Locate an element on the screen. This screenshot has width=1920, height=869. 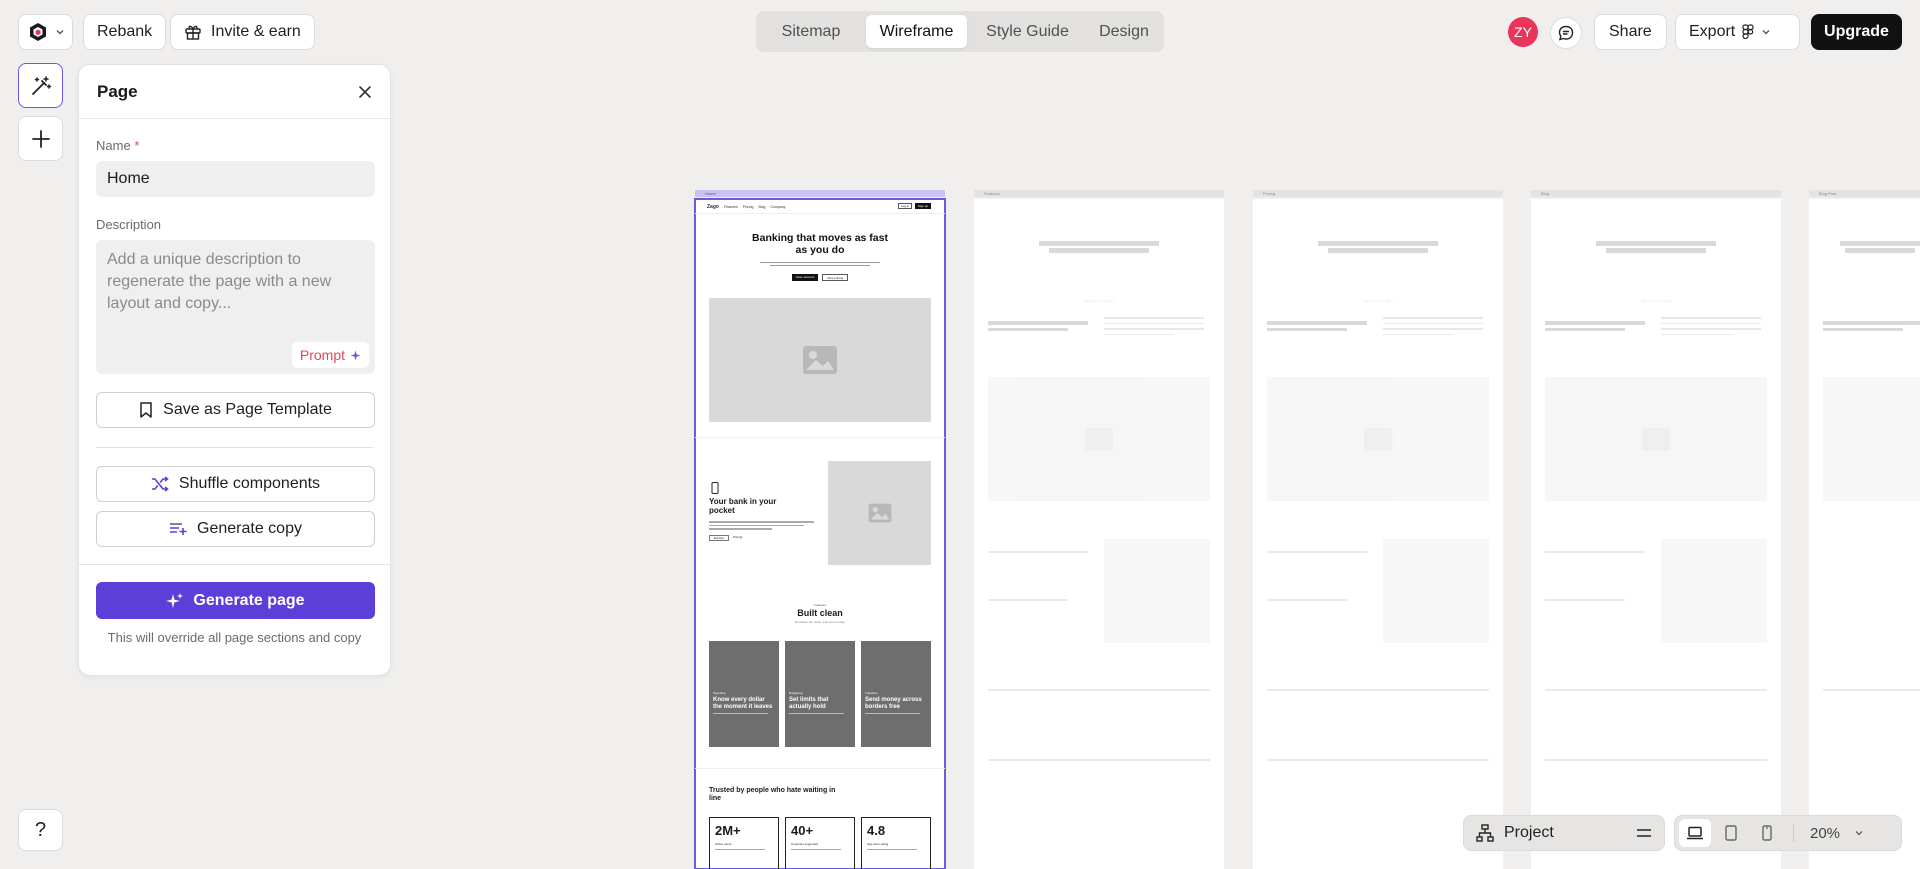
generate-page-button: Generate page is located at coordinates (235, 600).